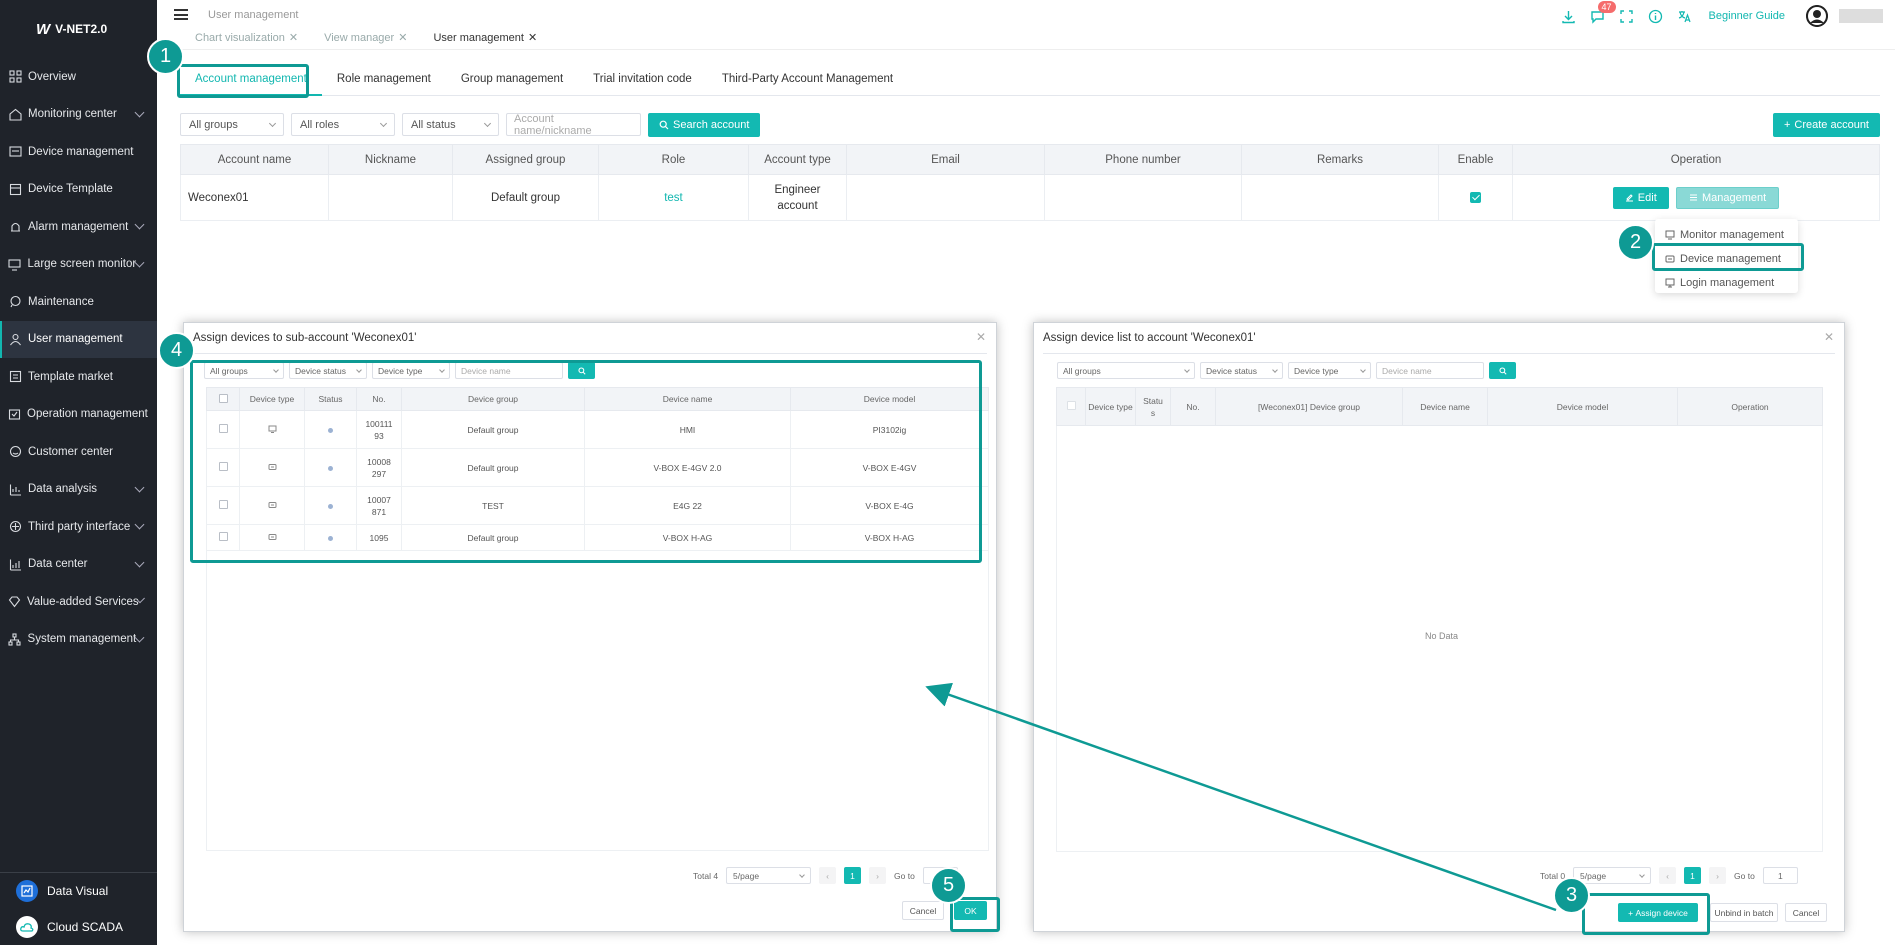 The height and width of the screenshot is (945, 1895). Describe the element at coordinates (1571, 895) in the screenshot. I see `callout-3: 3` at that location.